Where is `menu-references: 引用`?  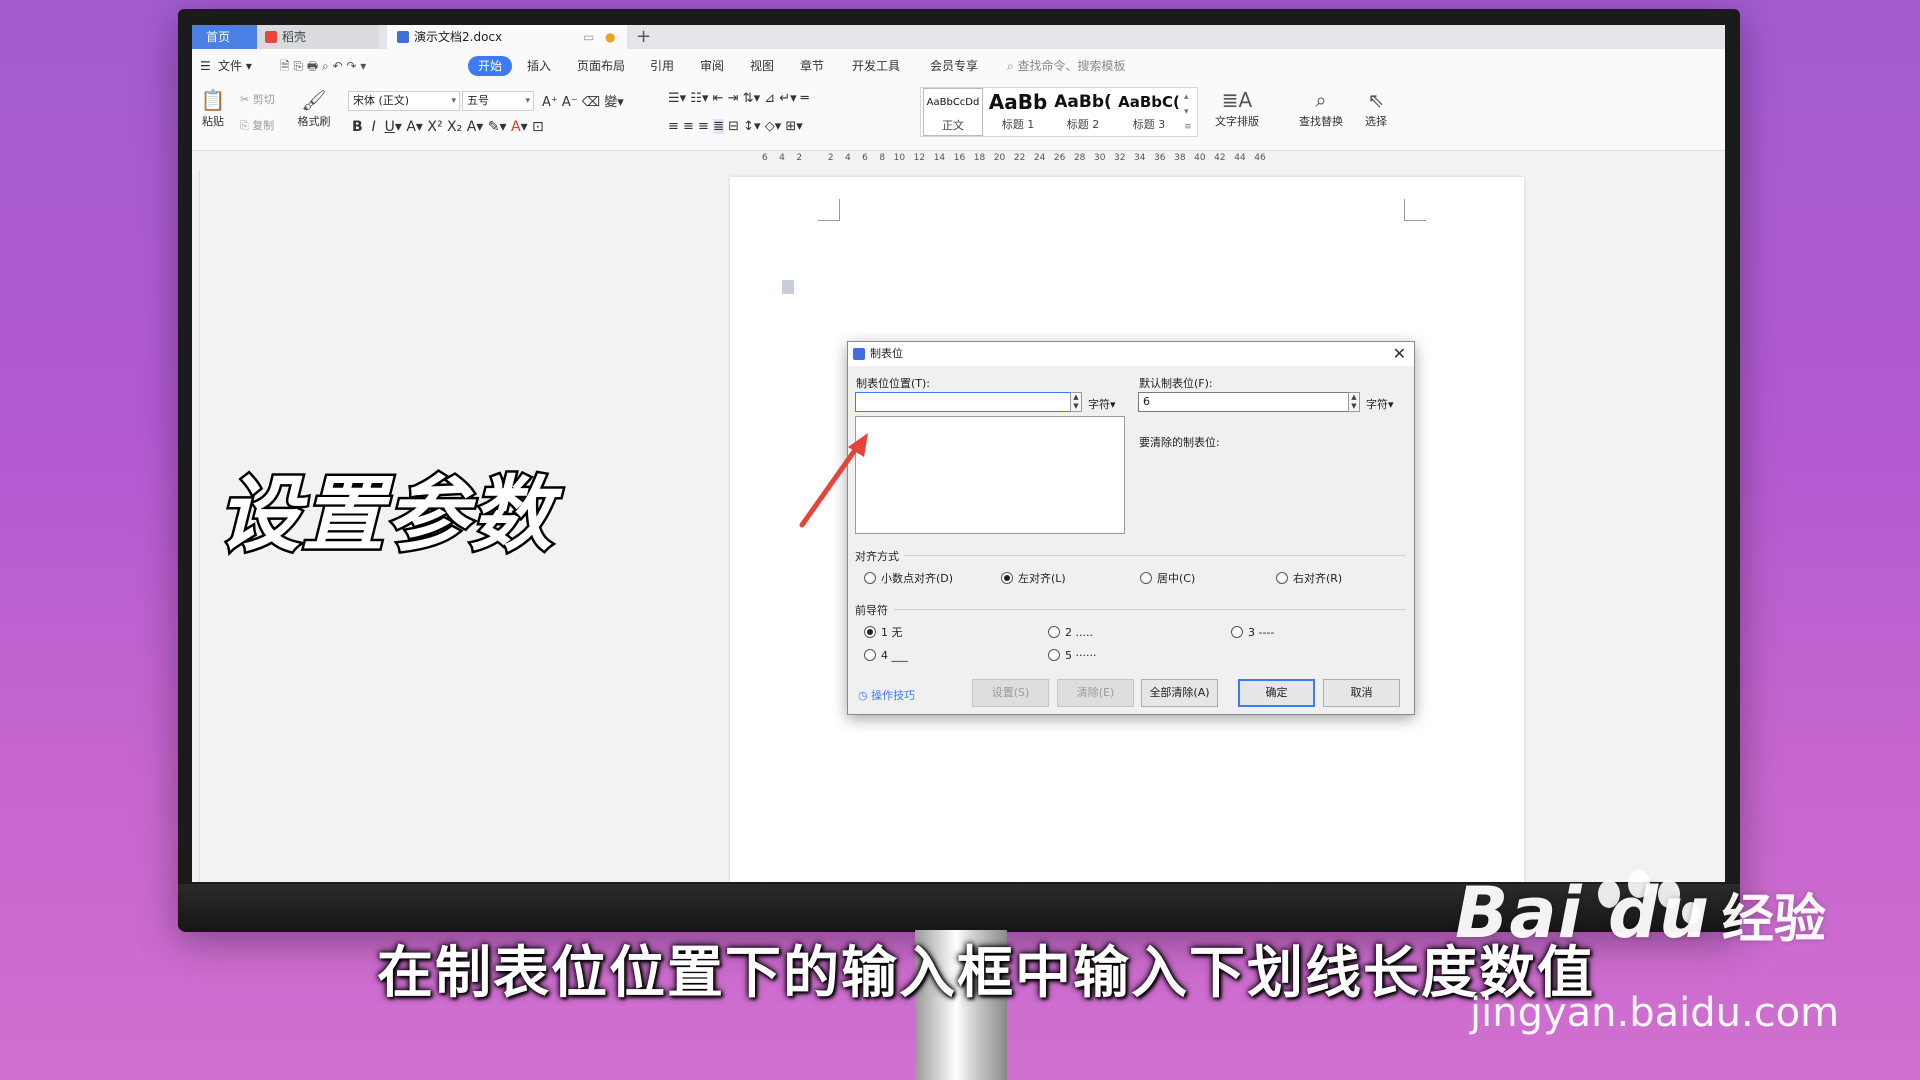
menu-references: 引用 is located at coordinates (662, 66).